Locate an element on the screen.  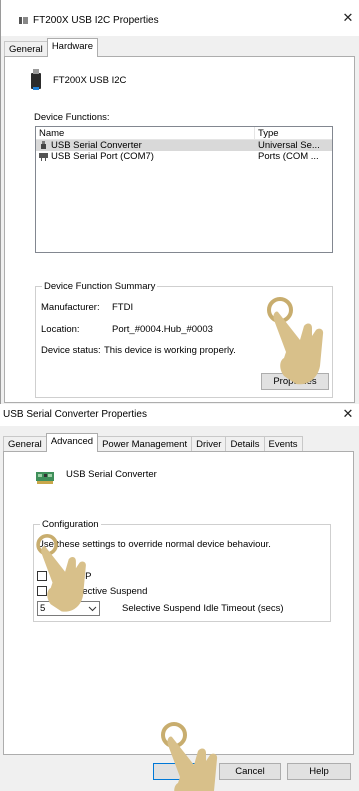
tab-events: Events is located at coordinates (283, 444).